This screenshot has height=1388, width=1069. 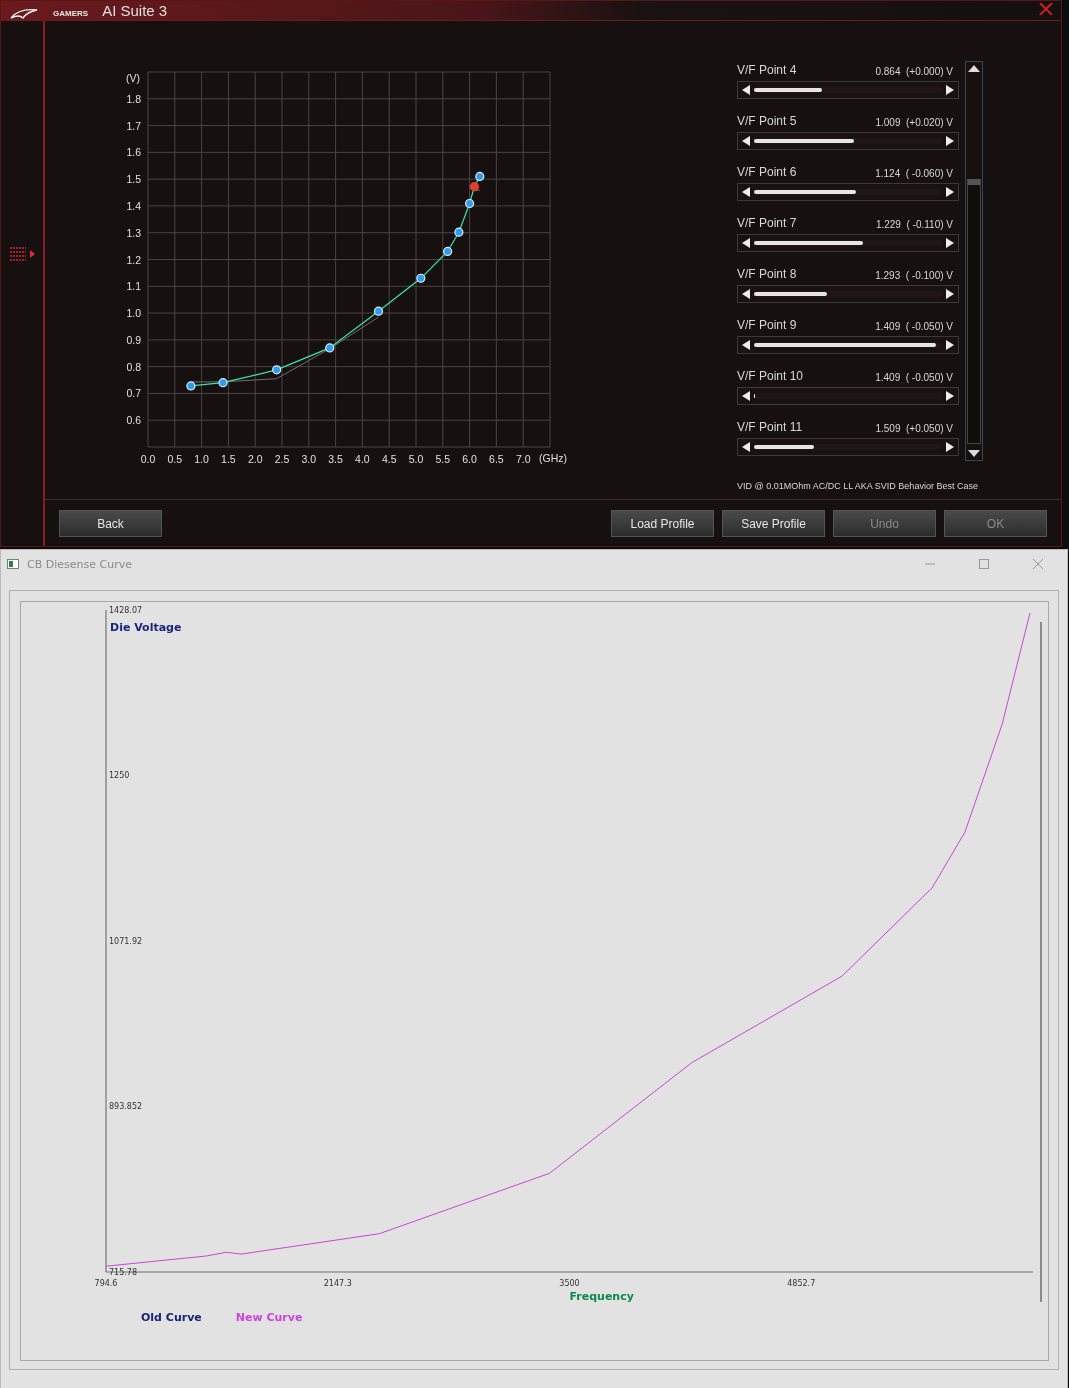 What do you see at coordinates (269, 1317) in the screenshot?
I see `legend-label: New Curve` at bounding box center [269, 1317].